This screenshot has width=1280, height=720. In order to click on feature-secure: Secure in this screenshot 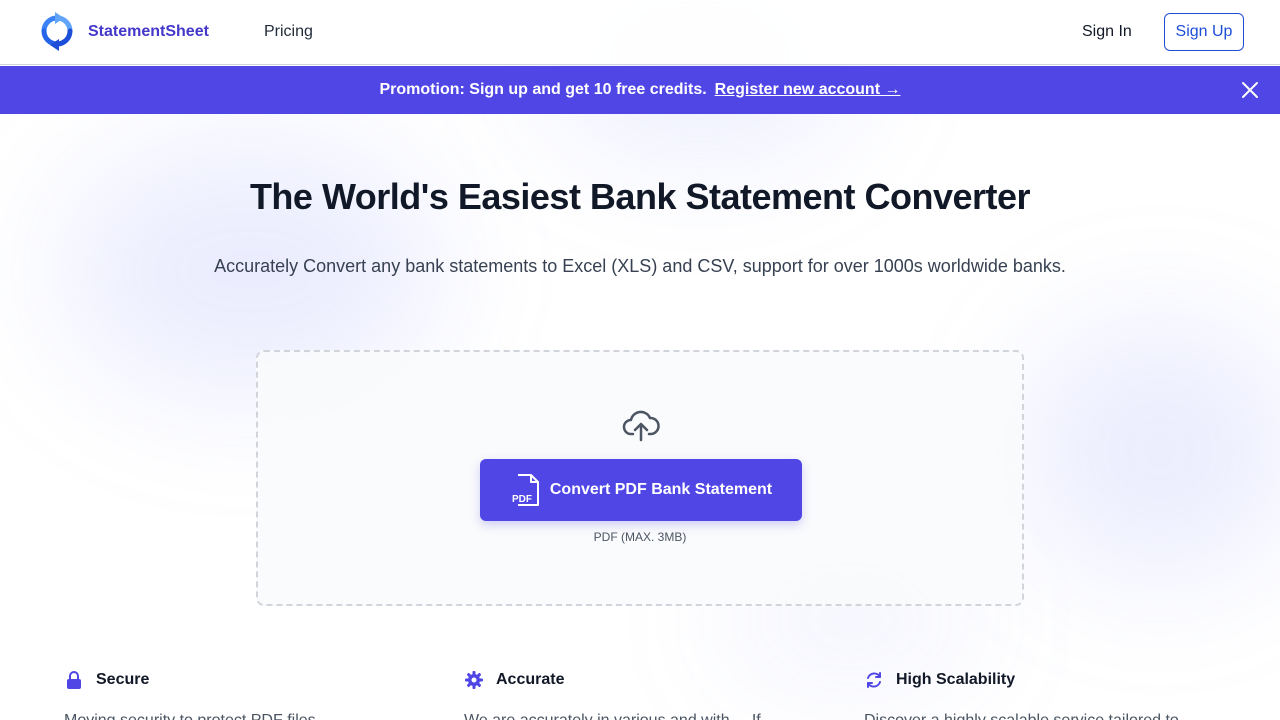, I will do `click(106, 680)`.